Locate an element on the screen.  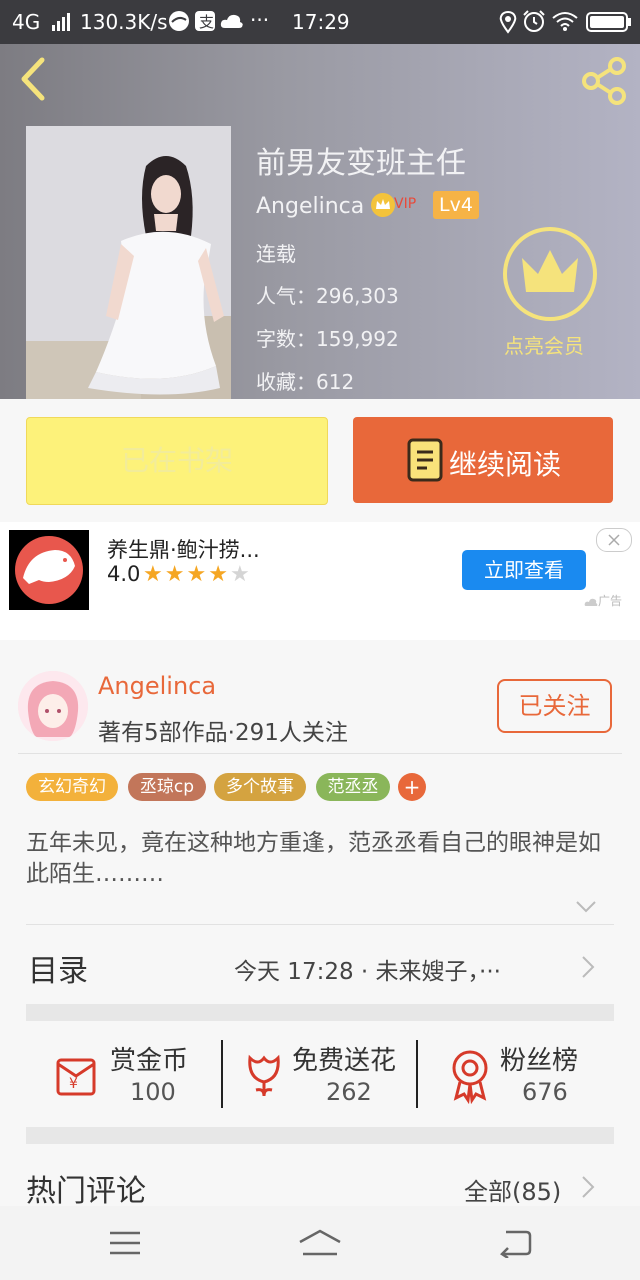
book-author: Angelinca is located at coordinates (310, 206).